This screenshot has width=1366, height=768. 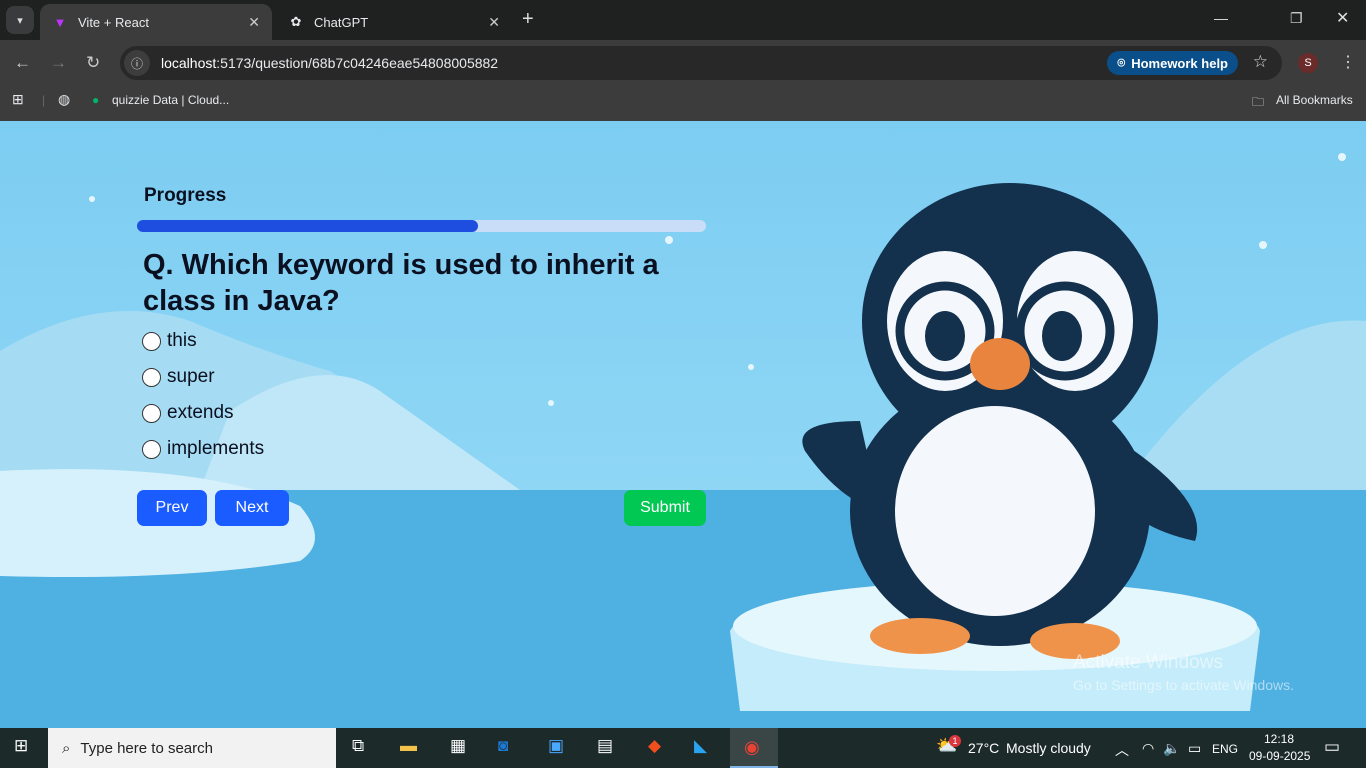 I want to click on answer-option: this, so click(x=424, y=341).